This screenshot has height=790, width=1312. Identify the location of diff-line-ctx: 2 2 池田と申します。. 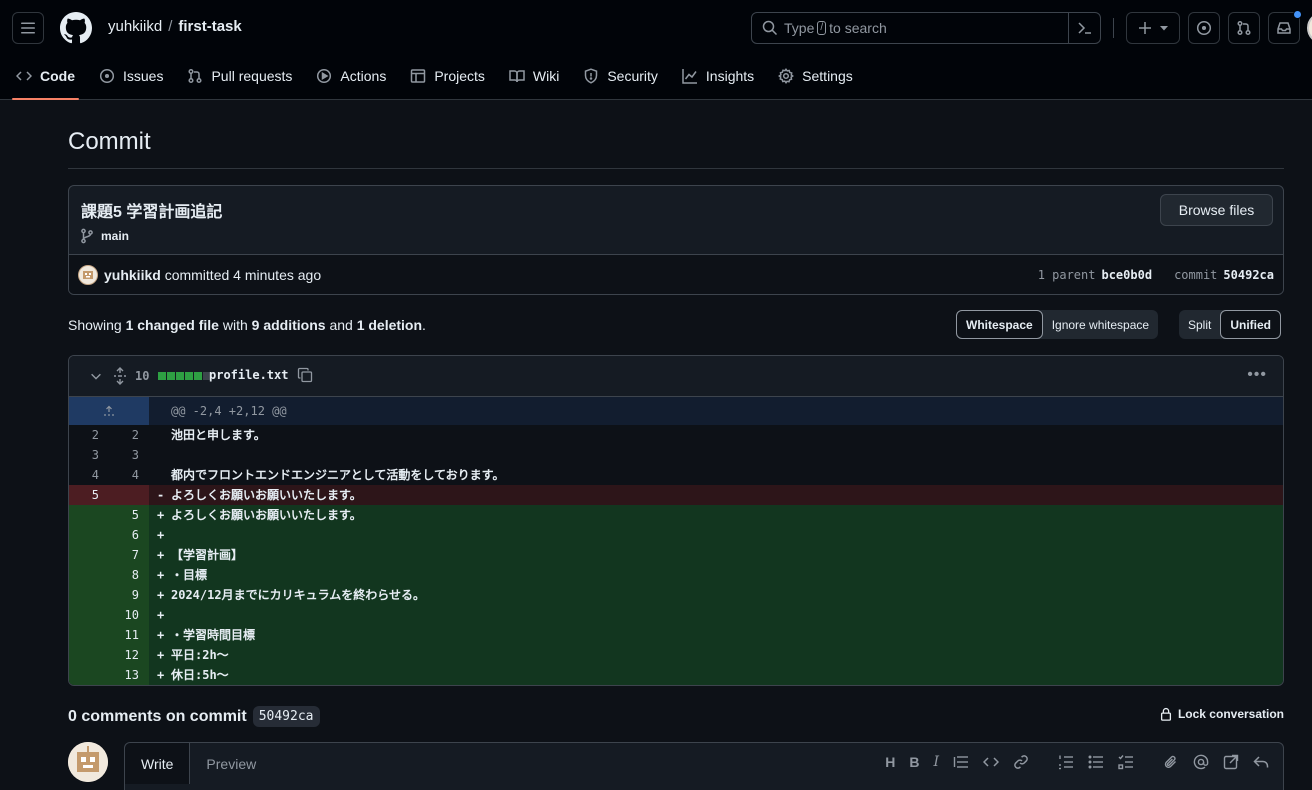
(676, 435).